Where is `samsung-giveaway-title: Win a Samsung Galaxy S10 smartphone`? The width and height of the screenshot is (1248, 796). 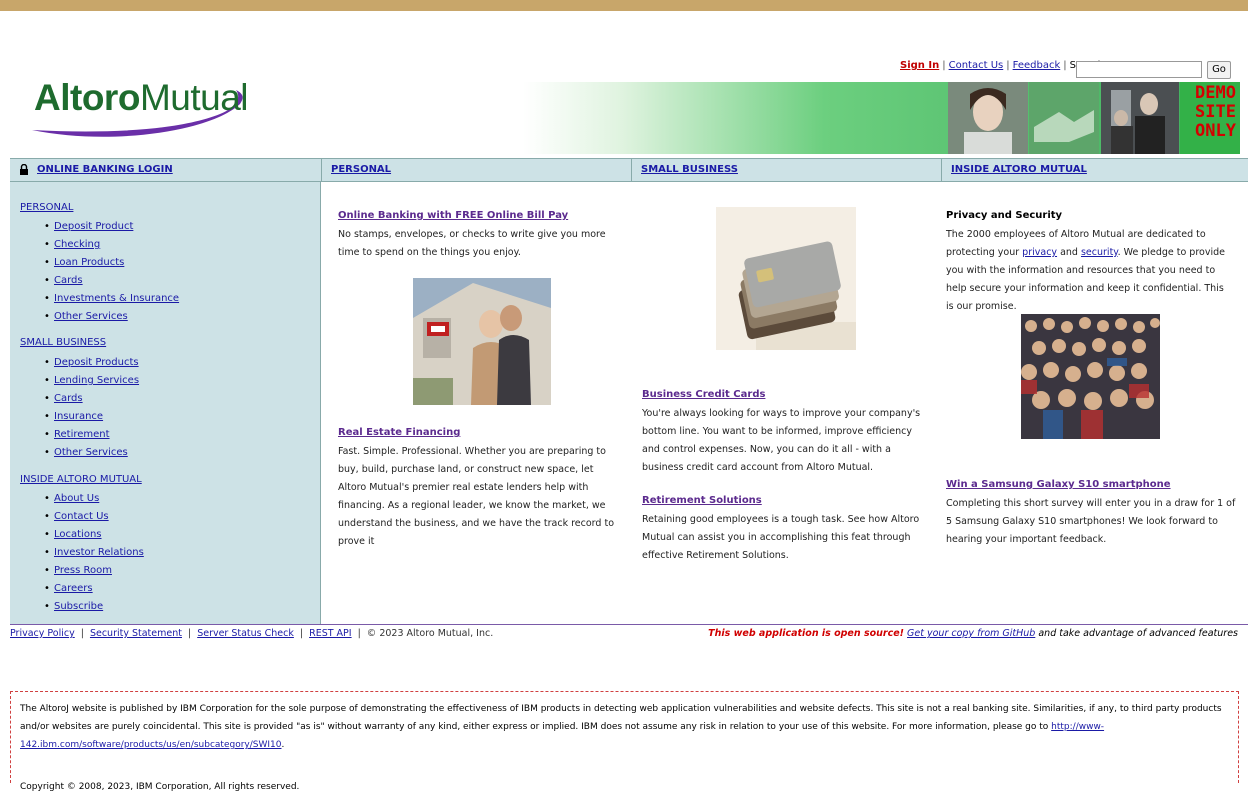 samsung-giveaway-title: Win a Samsung Galaxy S10 smartphone is located at coordinates (1058, 484).